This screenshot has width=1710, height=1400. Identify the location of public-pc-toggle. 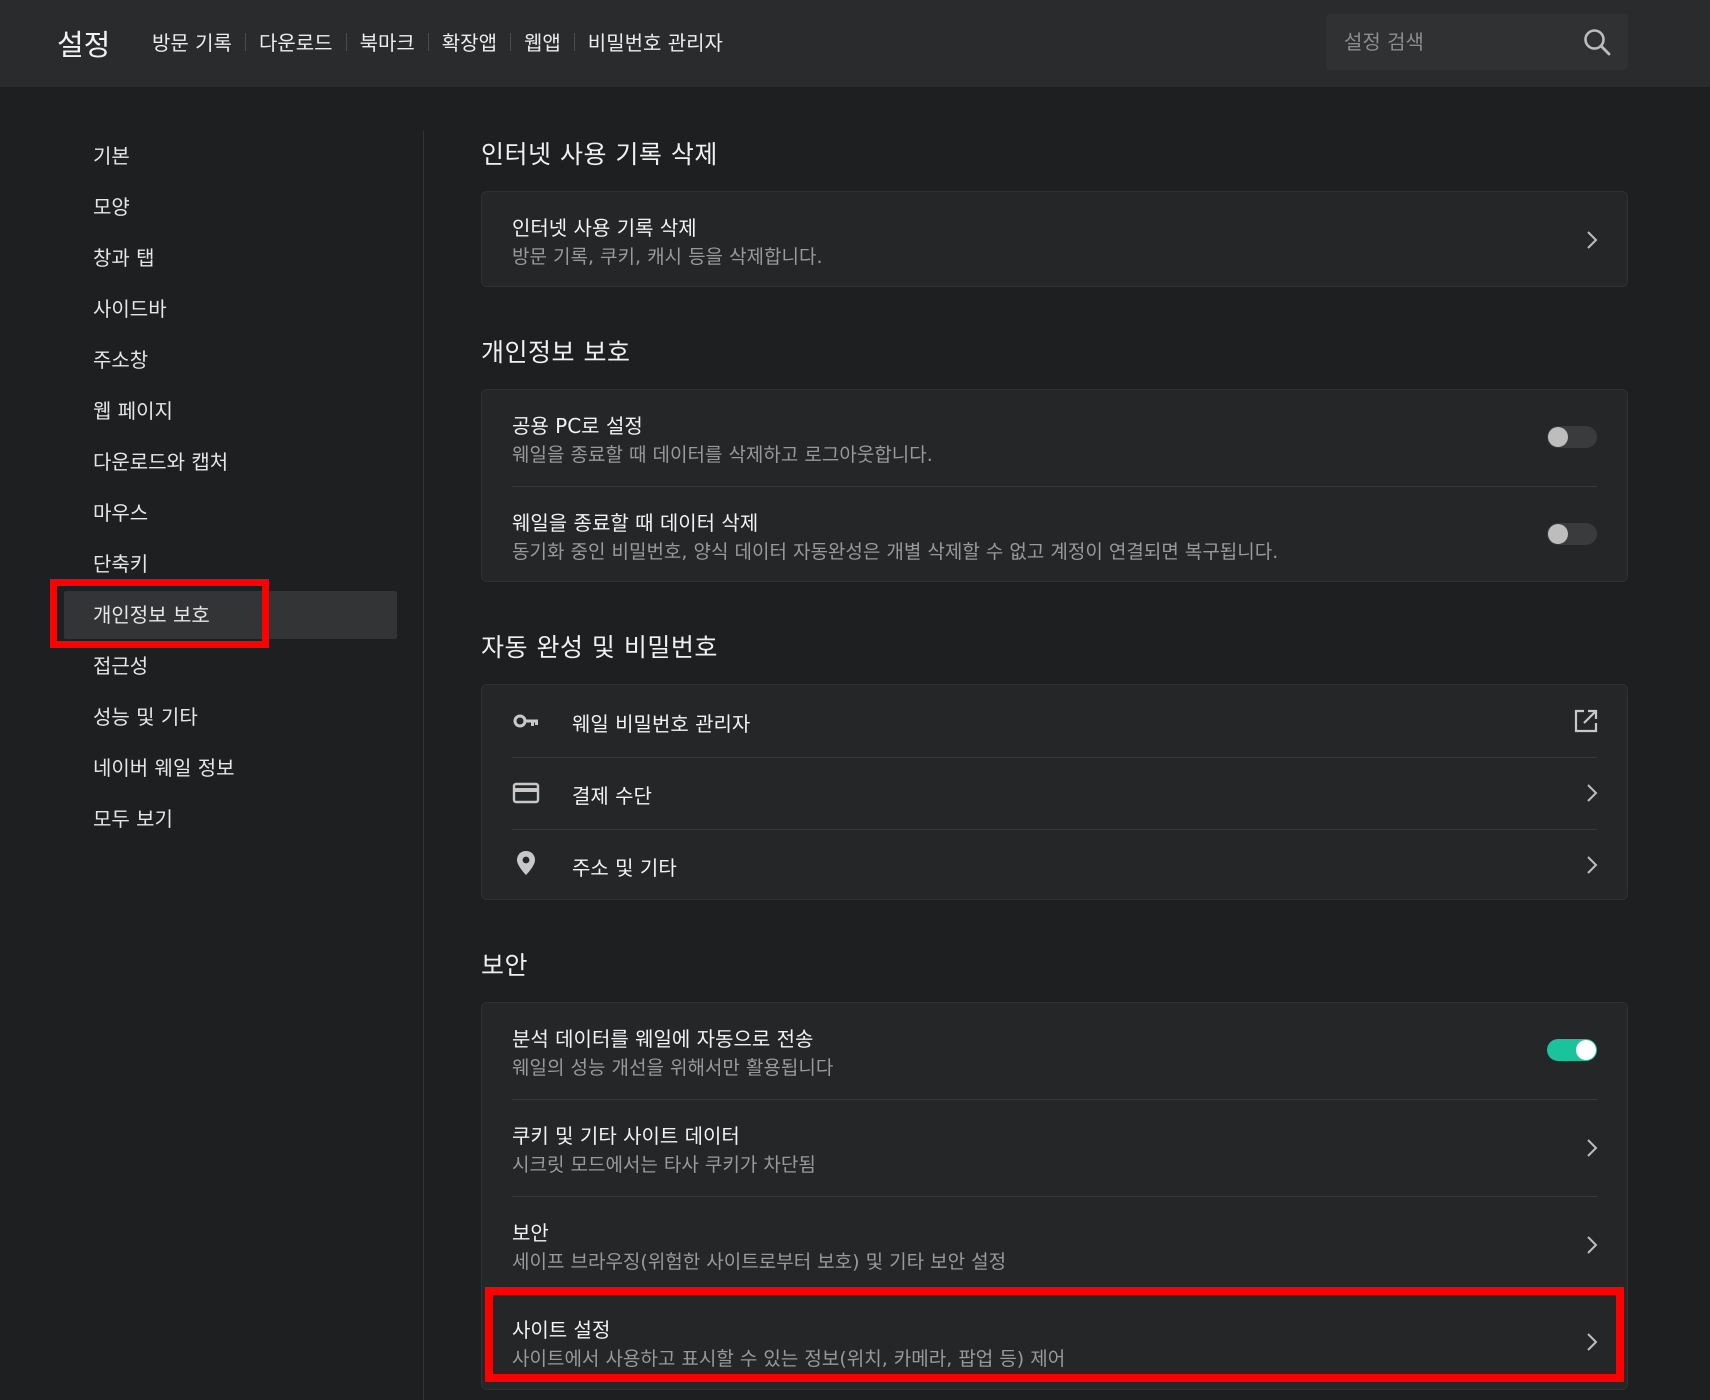
(1572, 437).